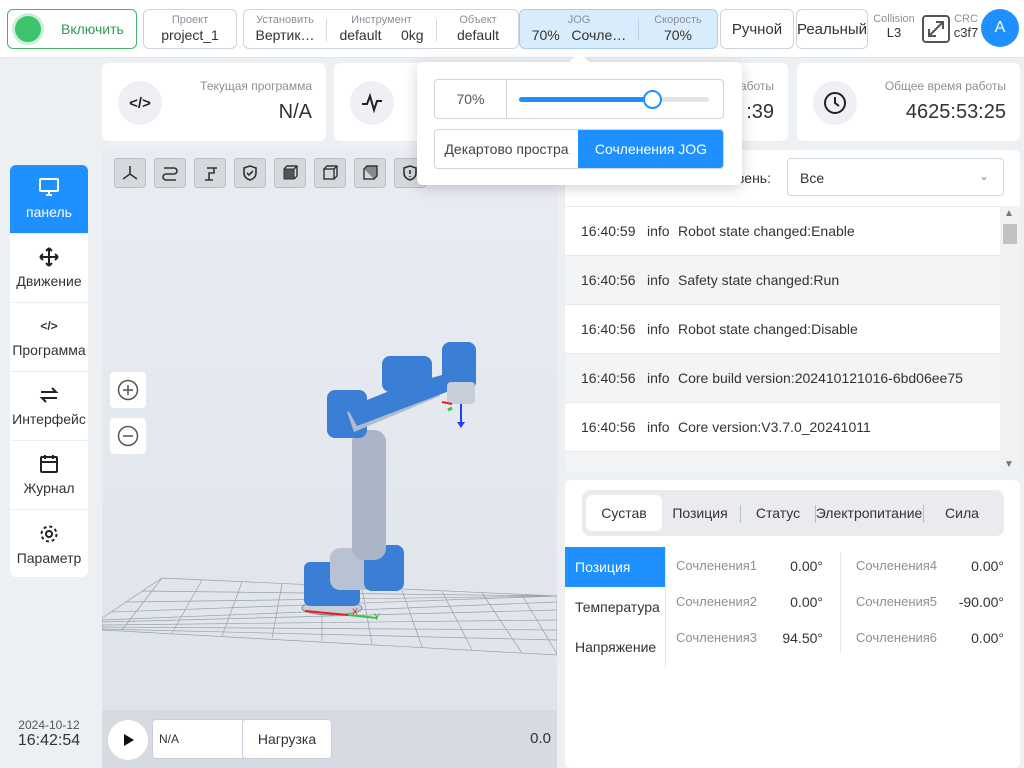  I want to click on object-label: Объект, so click(478, 20).